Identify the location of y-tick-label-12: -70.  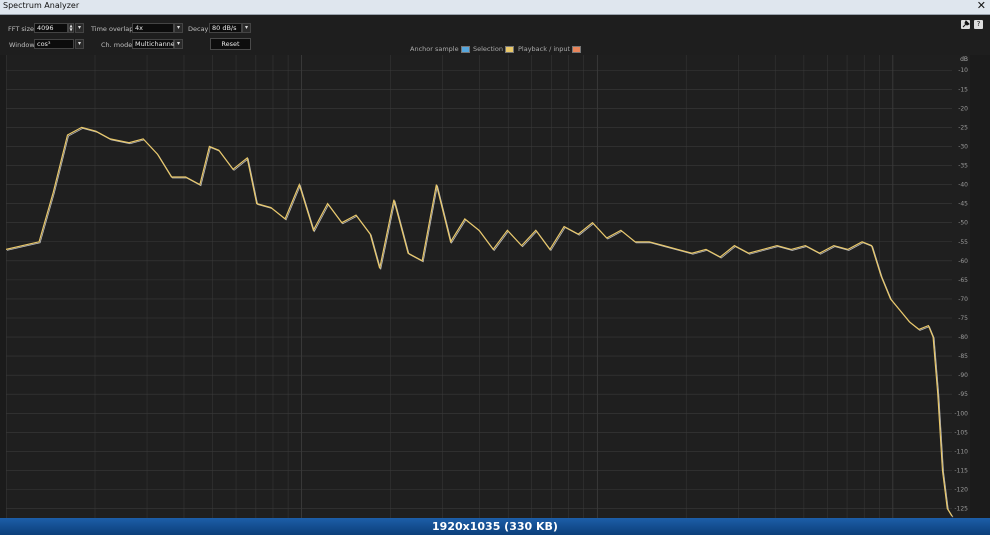
(963, 299).